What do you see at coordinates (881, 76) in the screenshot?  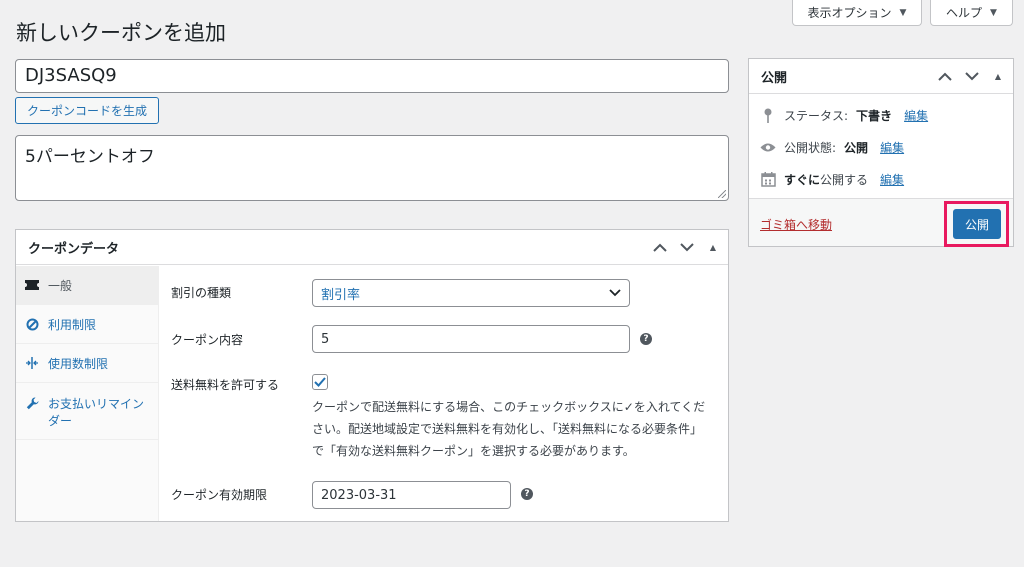 I see `publish-header: 公開 ▲` at bounding box center [881, 76].